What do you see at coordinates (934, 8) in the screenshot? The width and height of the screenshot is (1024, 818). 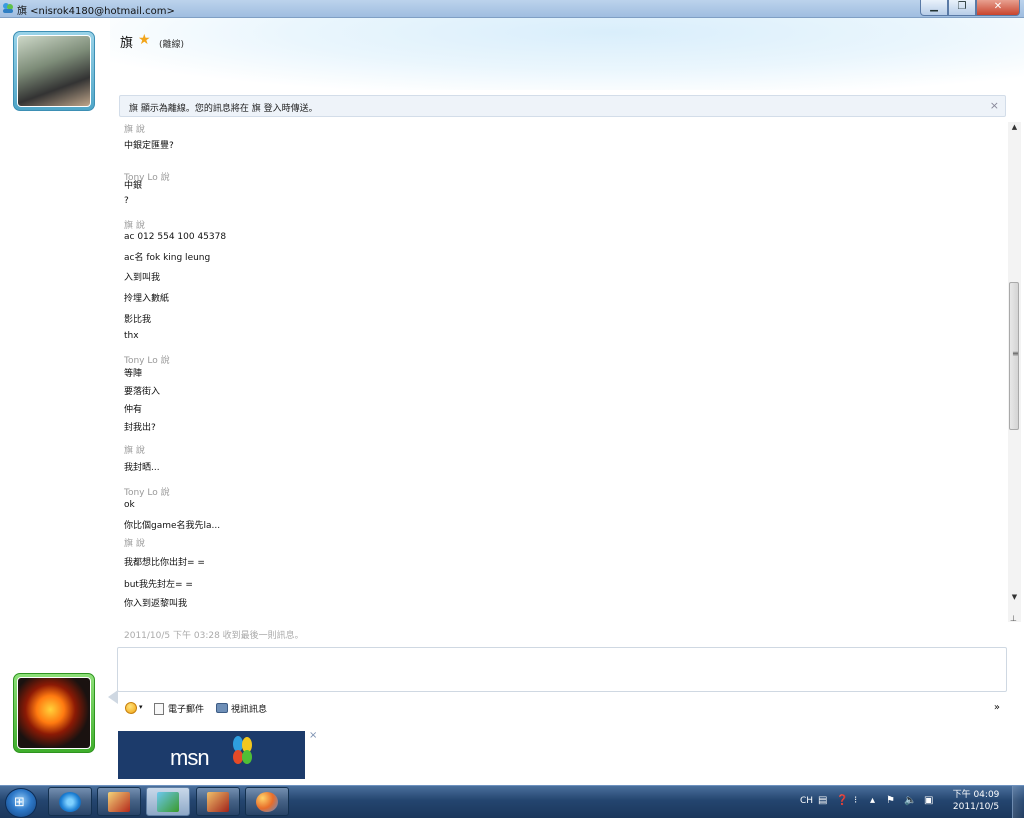 I see `minimize-button: ▁` at bounding box center [934, 8].